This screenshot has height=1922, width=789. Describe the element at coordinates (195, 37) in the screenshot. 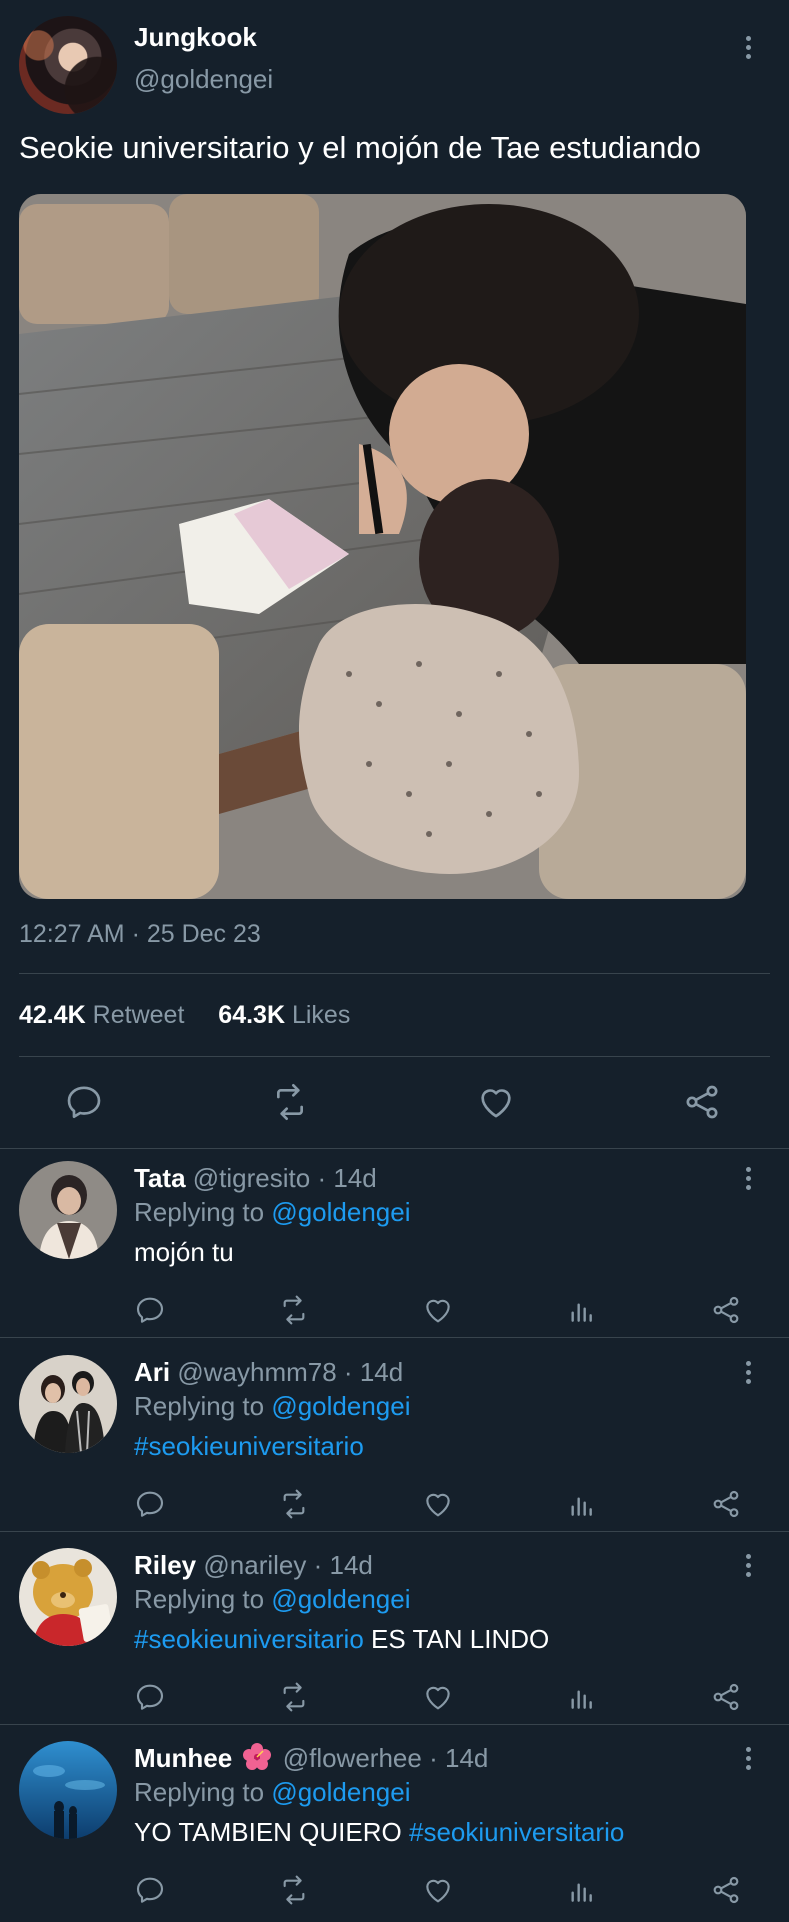

I see `author-name: Jungkook` at that location.